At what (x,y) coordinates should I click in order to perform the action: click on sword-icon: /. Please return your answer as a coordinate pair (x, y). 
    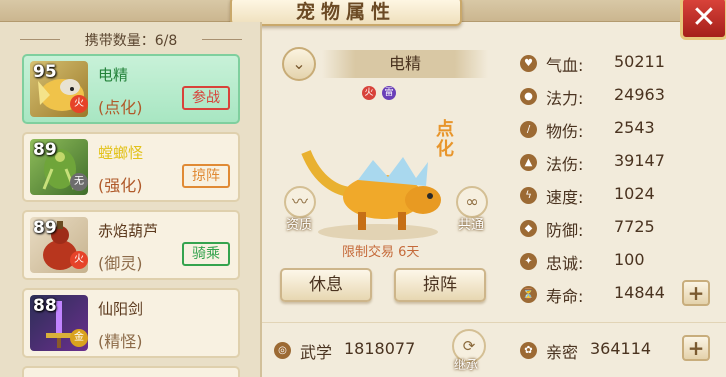
    Looking at the image, I should click on (528, 129).